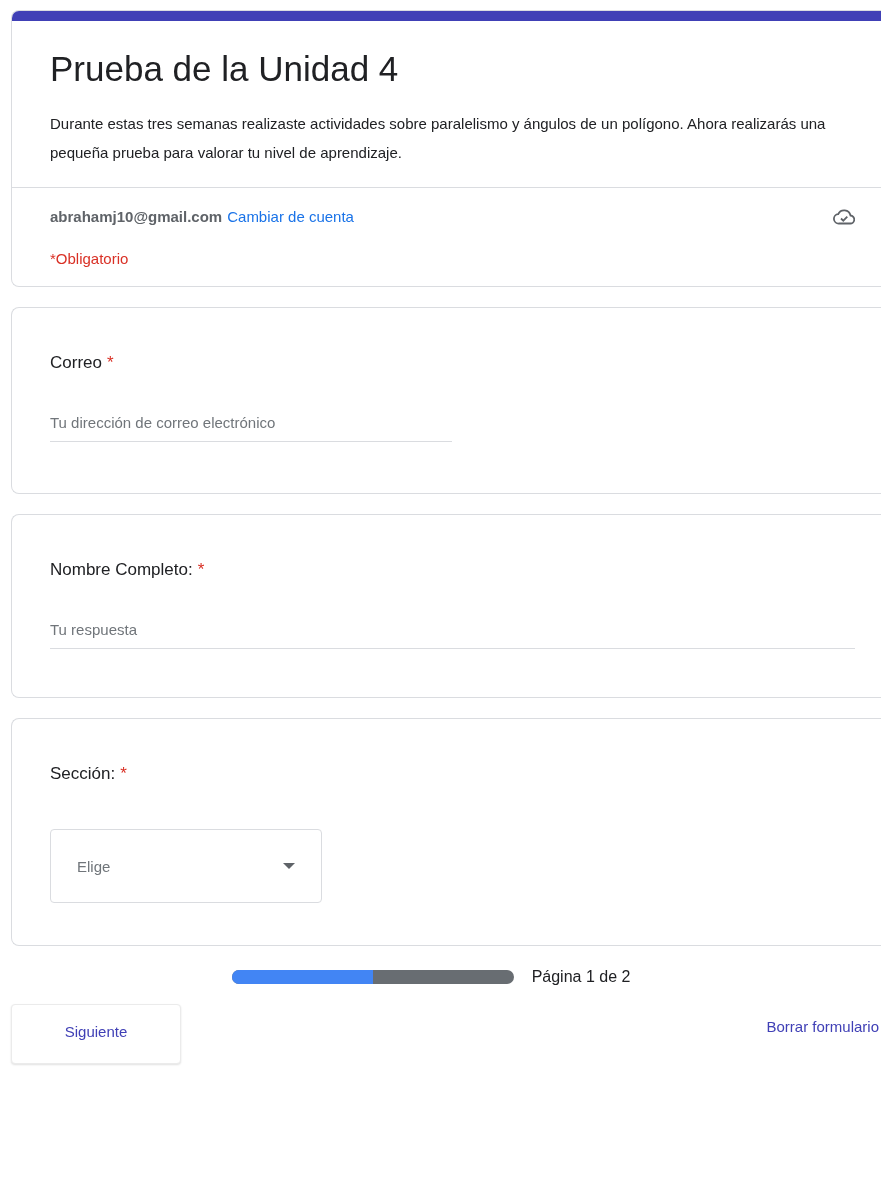 The height and width of the screenshot is (1198, 881). I want to click on dropdown-placeholder: Elige, so click(94, 866).